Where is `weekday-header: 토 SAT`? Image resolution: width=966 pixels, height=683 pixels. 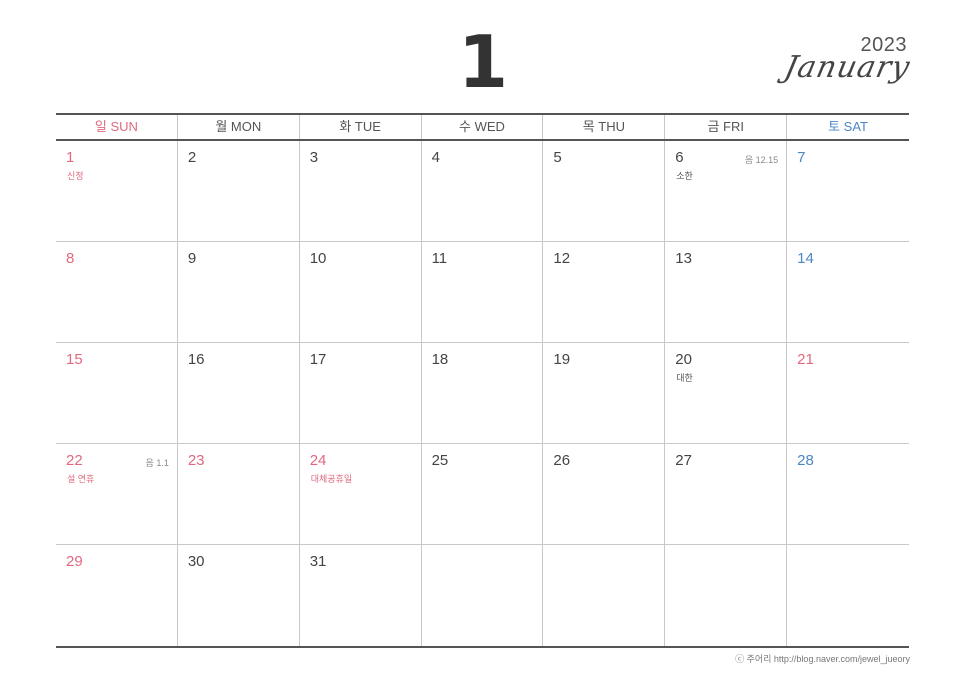
weekday-header: 토 SAT is located at coordinates (848, 126).